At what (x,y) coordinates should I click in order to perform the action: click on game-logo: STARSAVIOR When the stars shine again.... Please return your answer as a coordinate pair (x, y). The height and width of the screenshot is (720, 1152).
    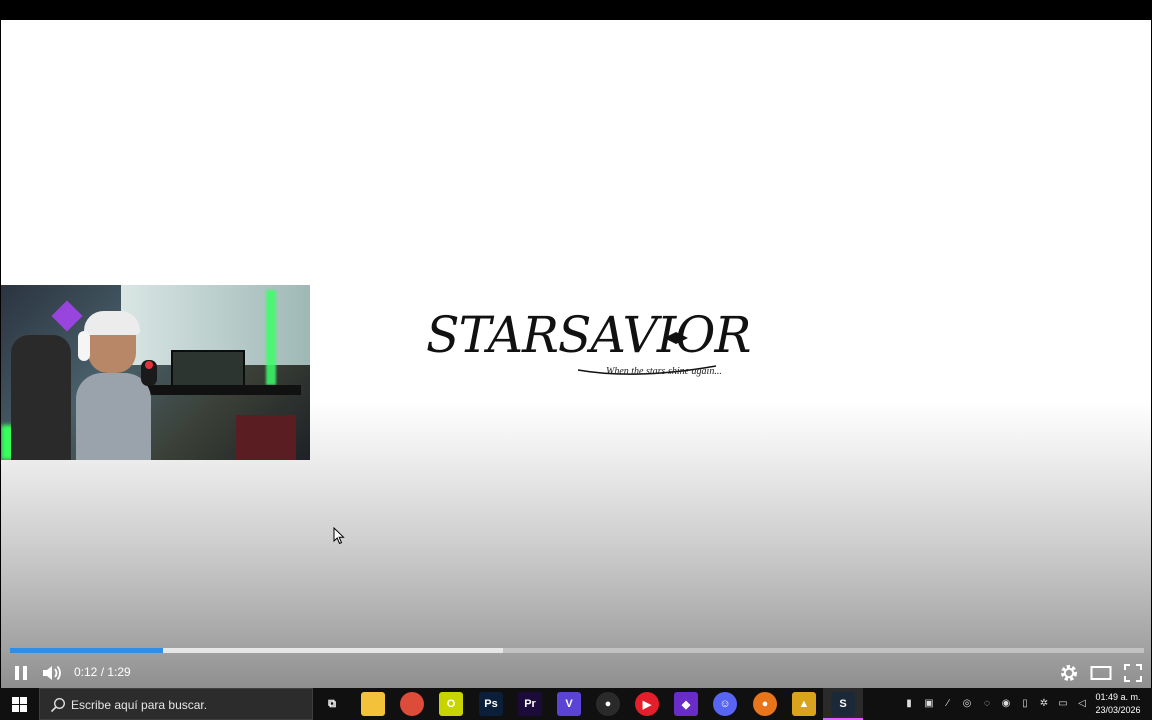
    Looking at the image, I should click on (588, 344).